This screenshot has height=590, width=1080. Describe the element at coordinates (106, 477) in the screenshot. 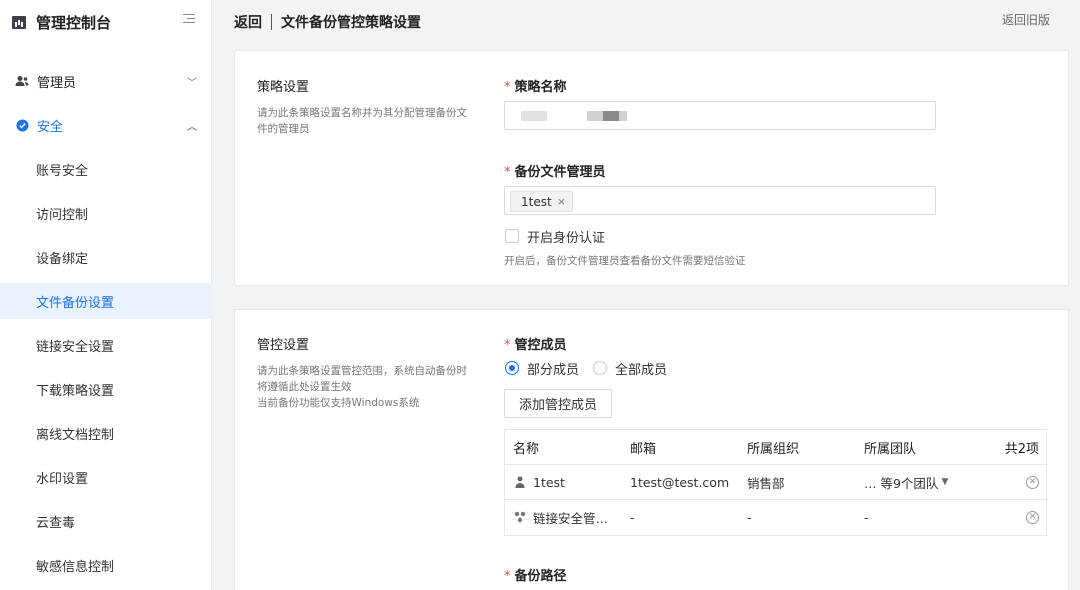

I see `sidebar-item-watermark: 水印设置` at that location.